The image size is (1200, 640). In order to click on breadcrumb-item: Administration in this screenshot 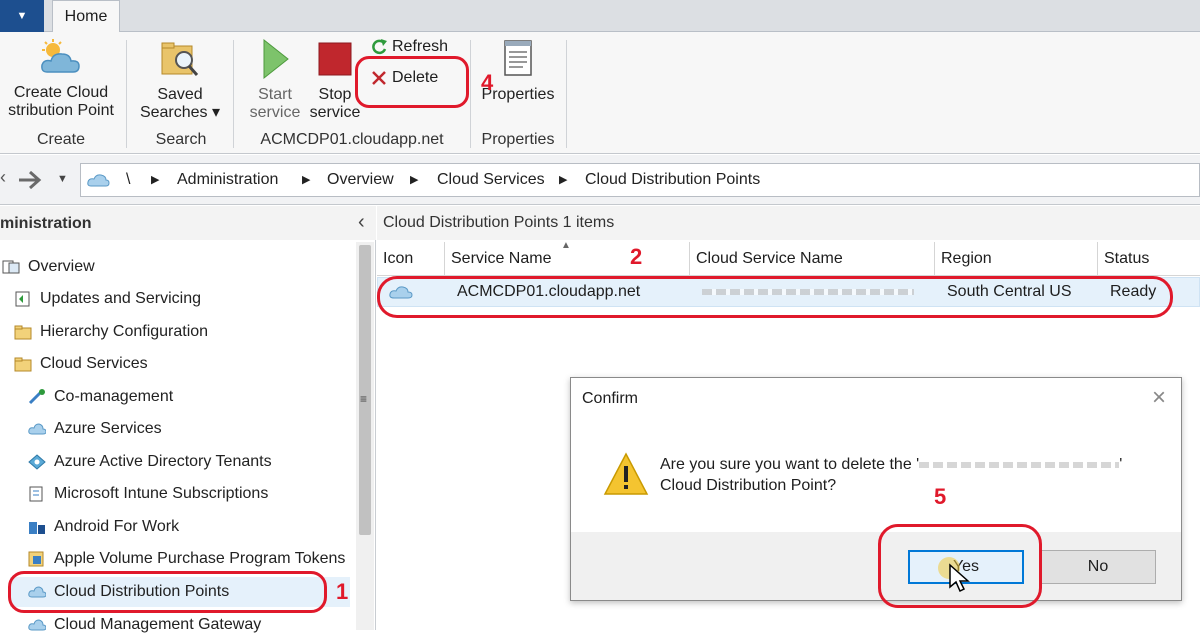, I will do `click(227, 180)`.